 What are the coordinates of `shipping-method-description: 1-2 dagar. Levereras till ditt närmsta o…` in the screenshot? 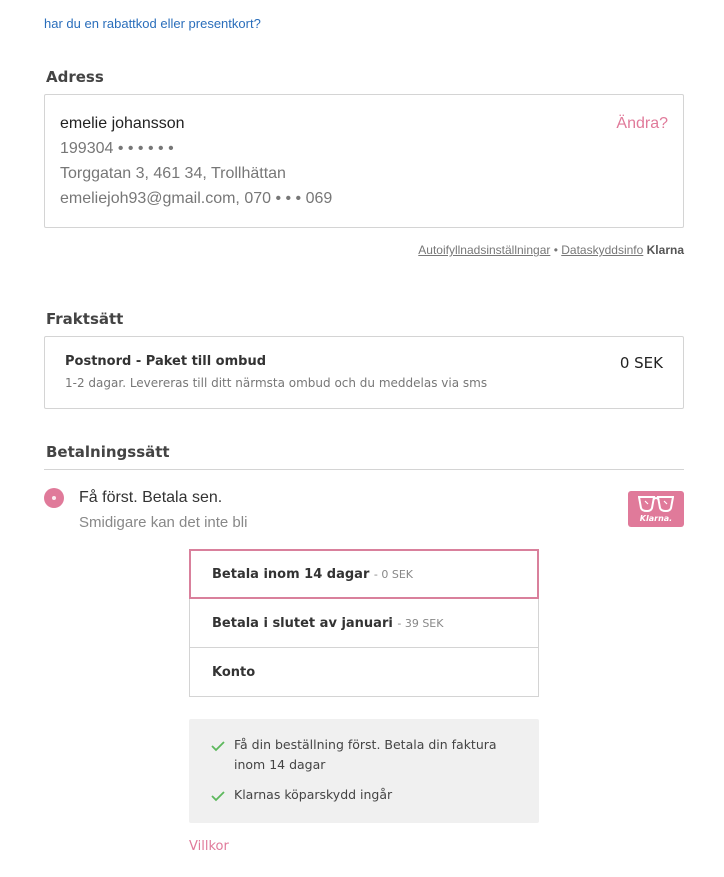 It's located at (276, 383).